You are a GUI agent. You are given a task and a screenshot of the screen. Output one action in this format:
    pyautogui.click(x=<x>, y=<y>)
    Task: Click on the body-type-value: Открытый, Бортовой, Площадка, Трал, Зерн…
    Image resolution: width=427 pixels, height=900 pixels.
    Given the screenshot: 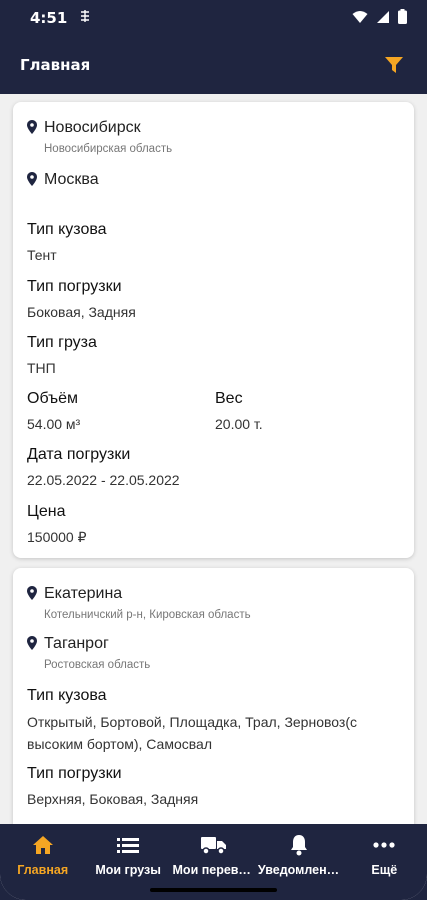 What is the action you would take?
    pyautogui.click(x=192, y=733)
    